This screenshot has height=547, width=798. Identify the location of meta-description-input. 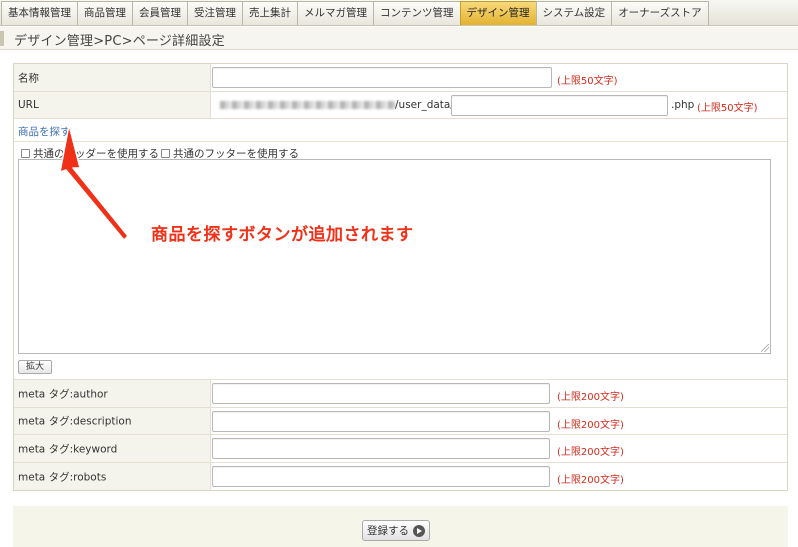
(381, 421).